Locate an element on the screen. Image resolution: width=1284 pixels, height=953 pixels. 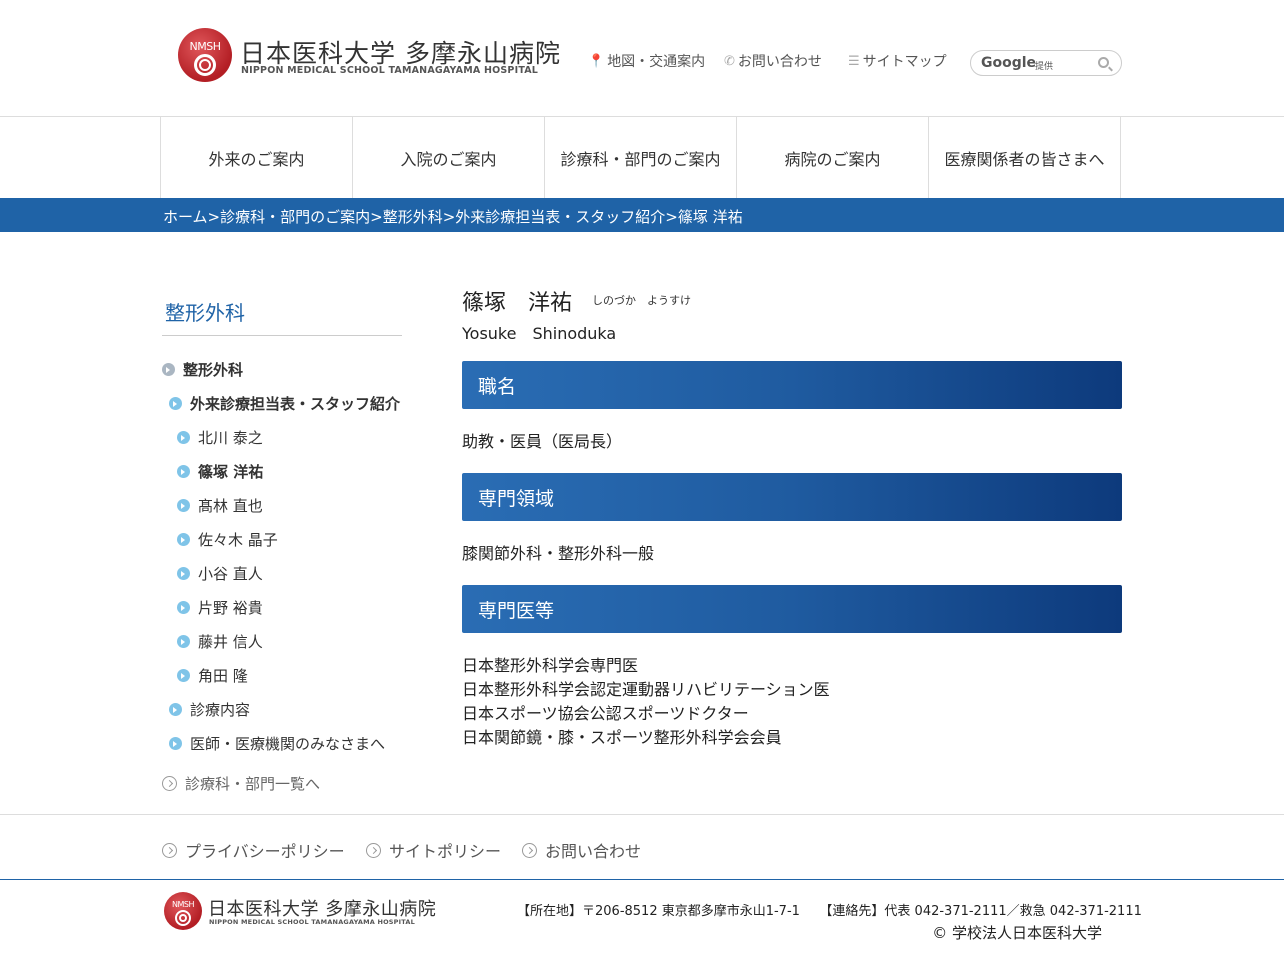
footer-contact-link: お問い合わせ is located at coordinates (581, 850).